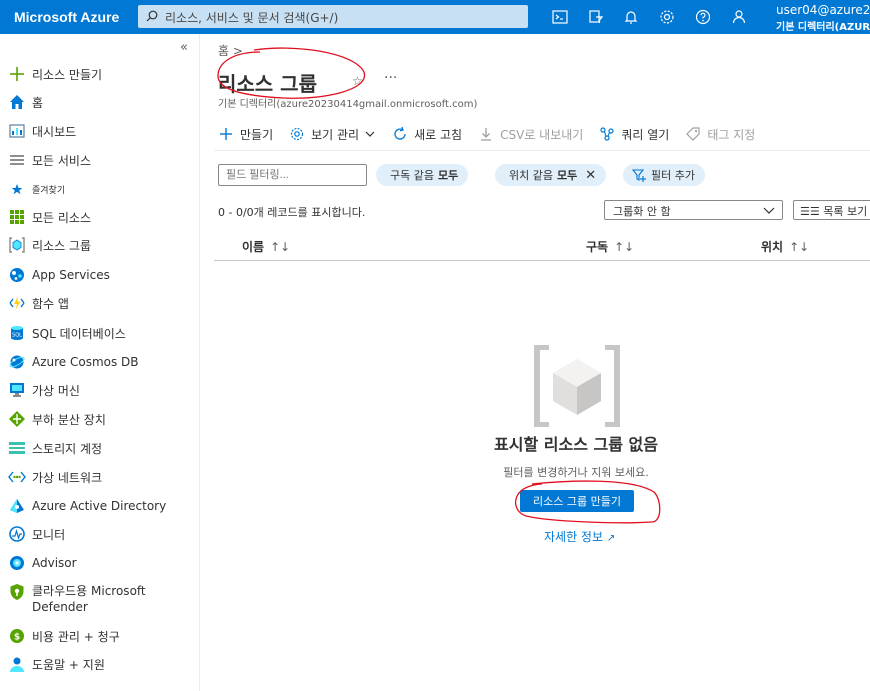 This screenshot has height=691, width=870. Describe the element at coordinates (560, 17) in the screenshot. I see `cloud-shell-icon` at that location.